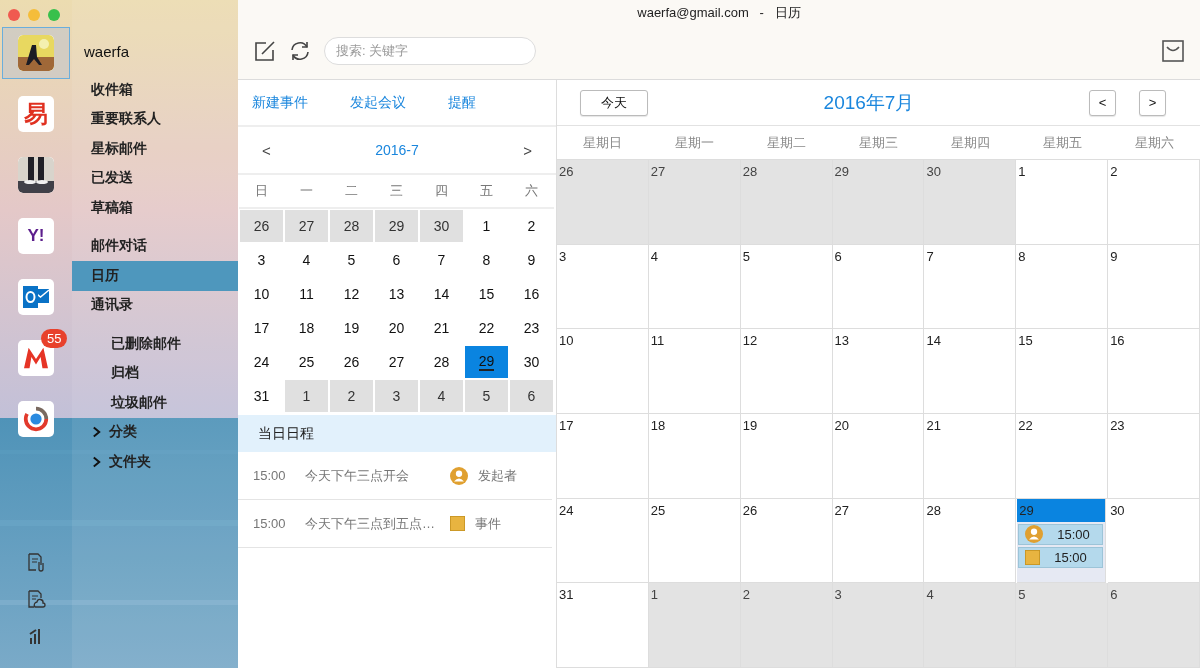 Image resolution: width=1200 pixels, height=668 pixels. What do you see at coordinates (441, 260) in the screenshot?
I see `date-cell: 7` at bounding box center [441, 260].